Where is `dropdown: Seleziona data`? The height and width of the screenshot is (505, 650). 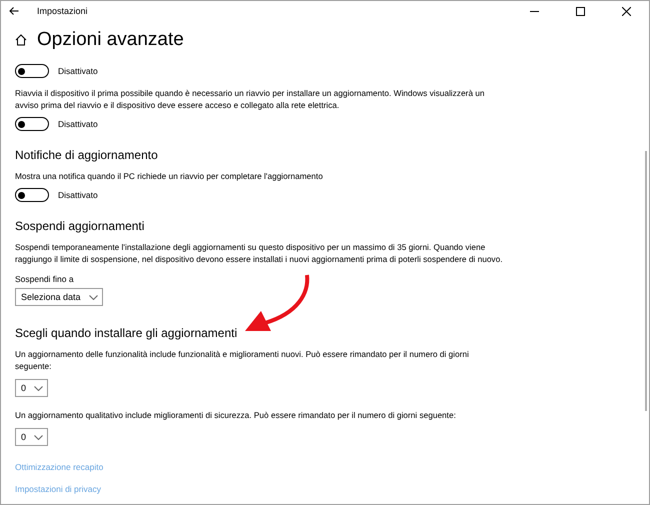
dropdown: Seleziona data is located at coordinates (59, 297).